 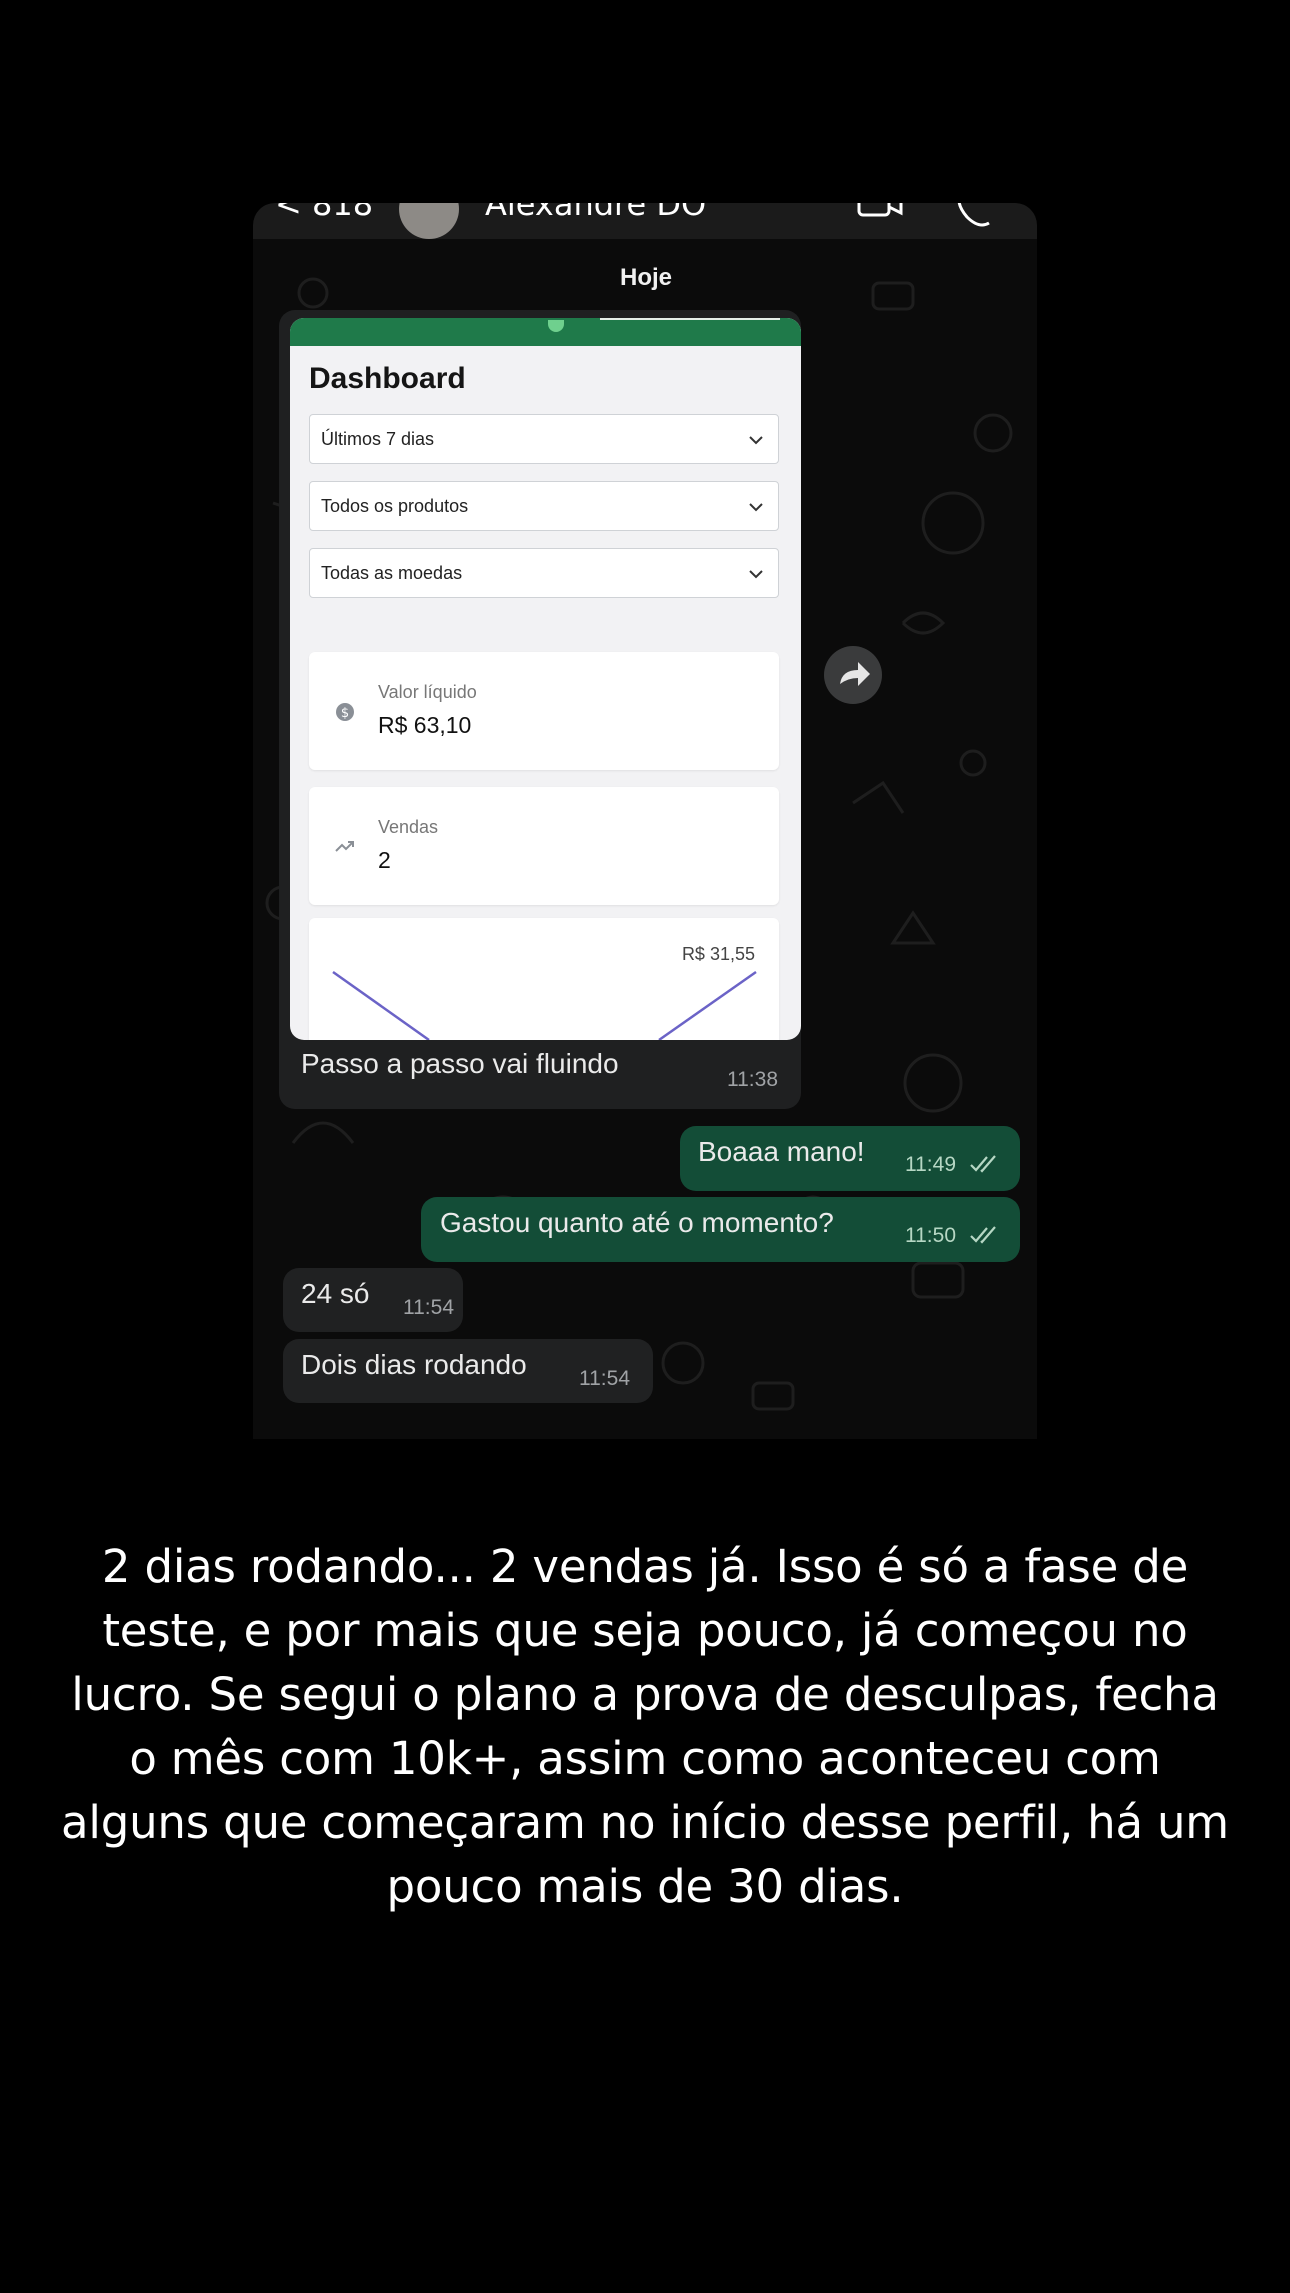 I want to click on forward-icon, so click(x=855, y=674).